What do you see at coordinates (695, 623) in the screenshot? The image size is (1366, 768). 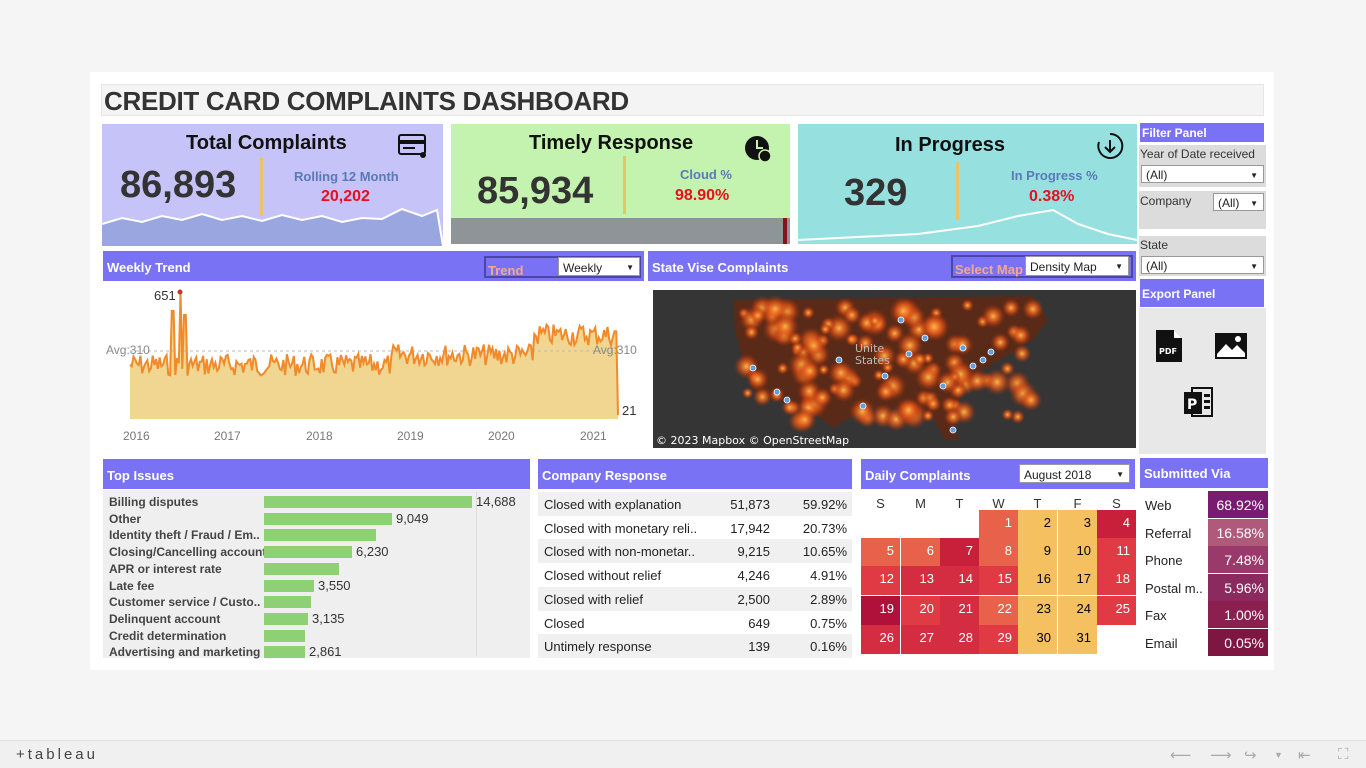 I see `response-row: Closed 649 0.75%` at bounding box center [695, 623].